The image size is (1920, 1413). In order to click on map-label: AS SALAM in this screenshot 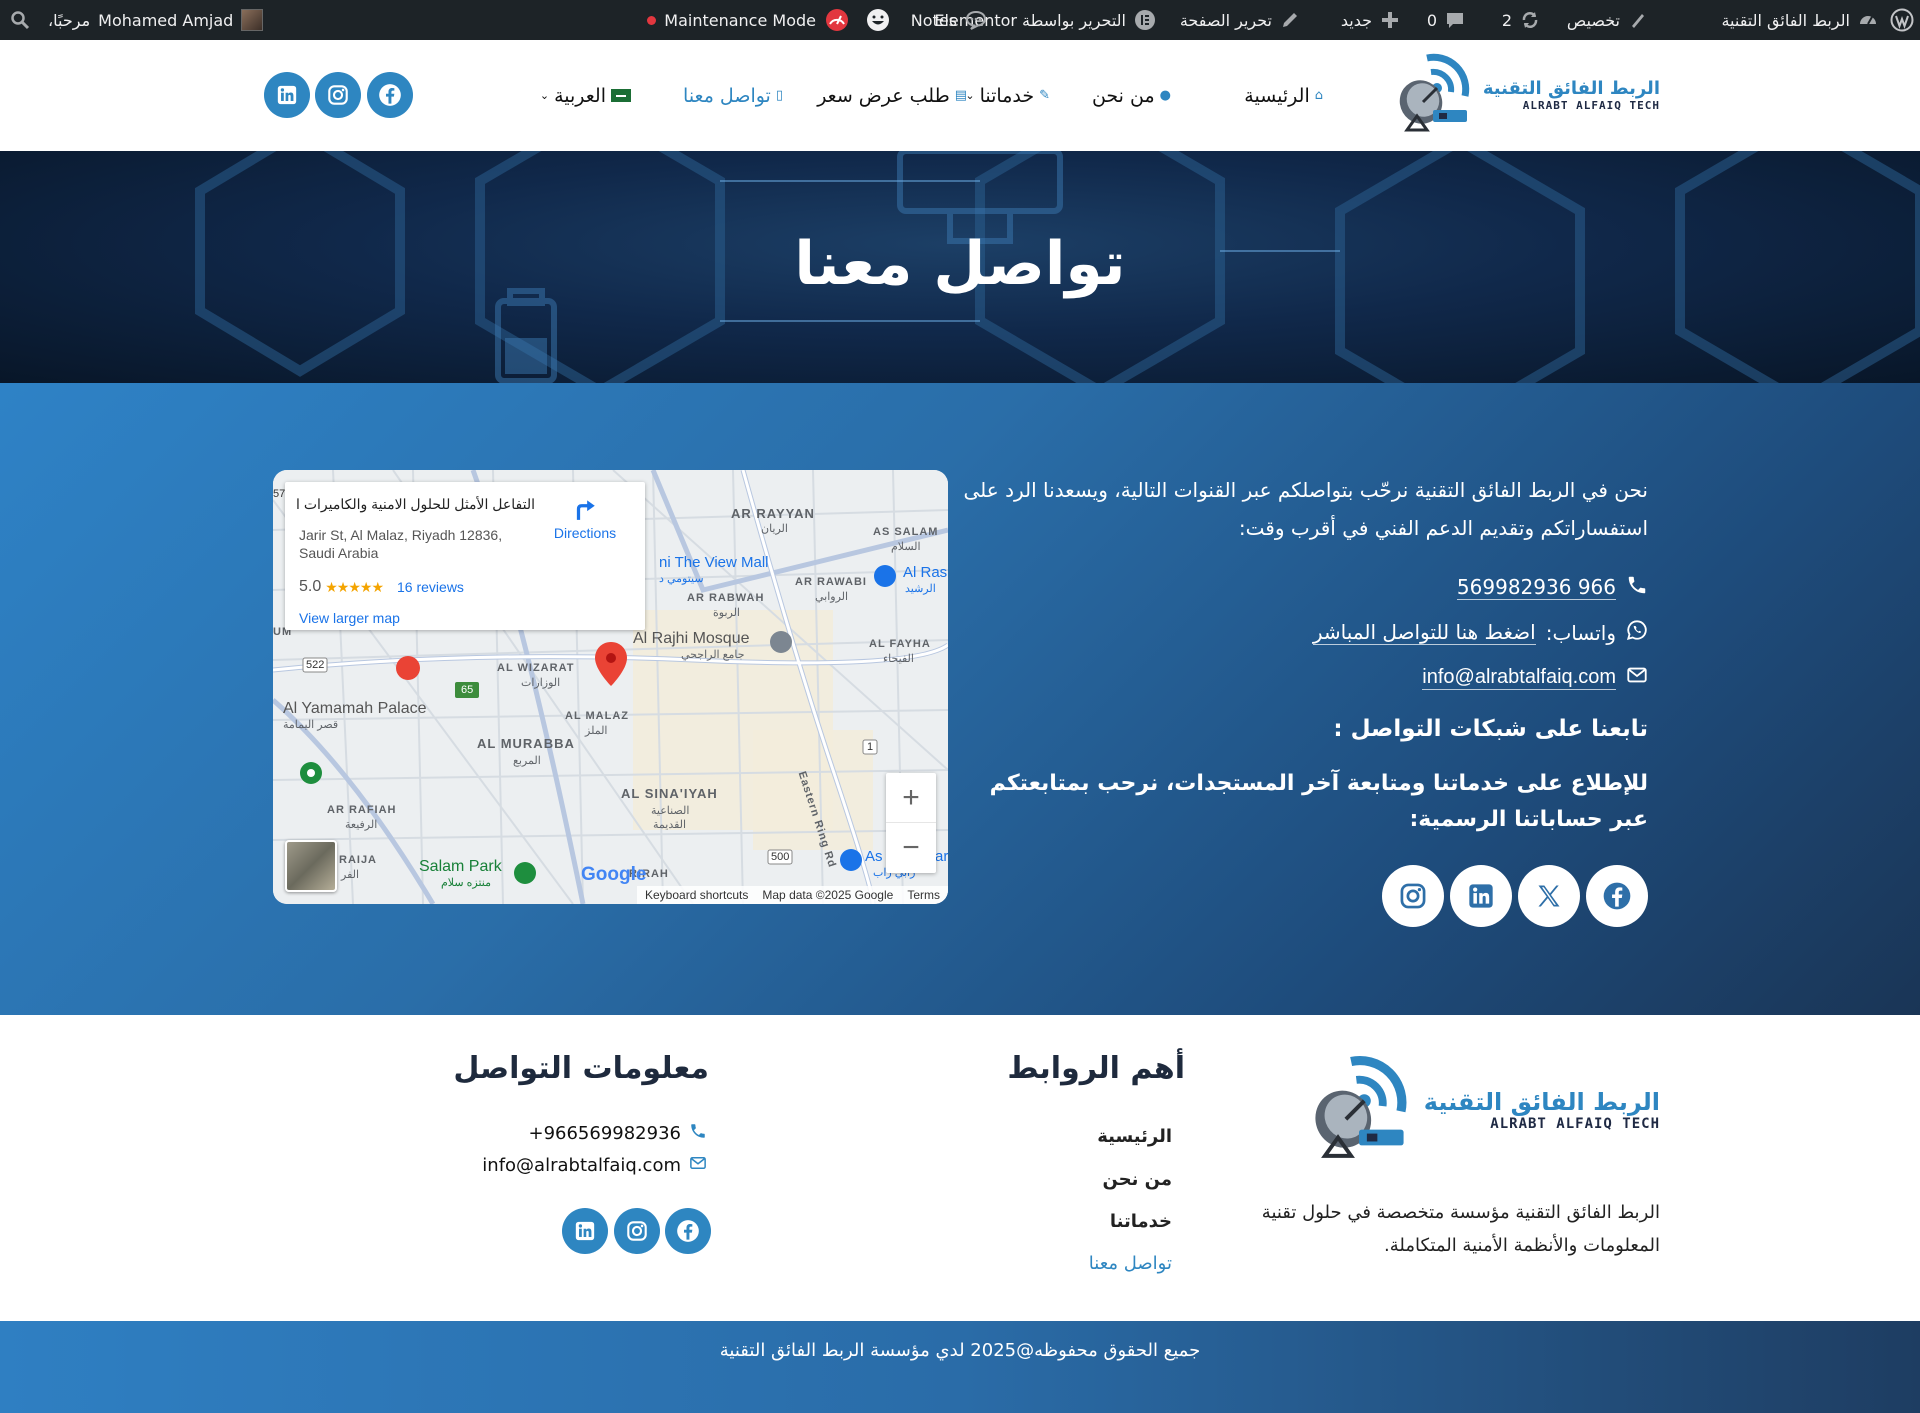, I will do `click(906, 532)`.